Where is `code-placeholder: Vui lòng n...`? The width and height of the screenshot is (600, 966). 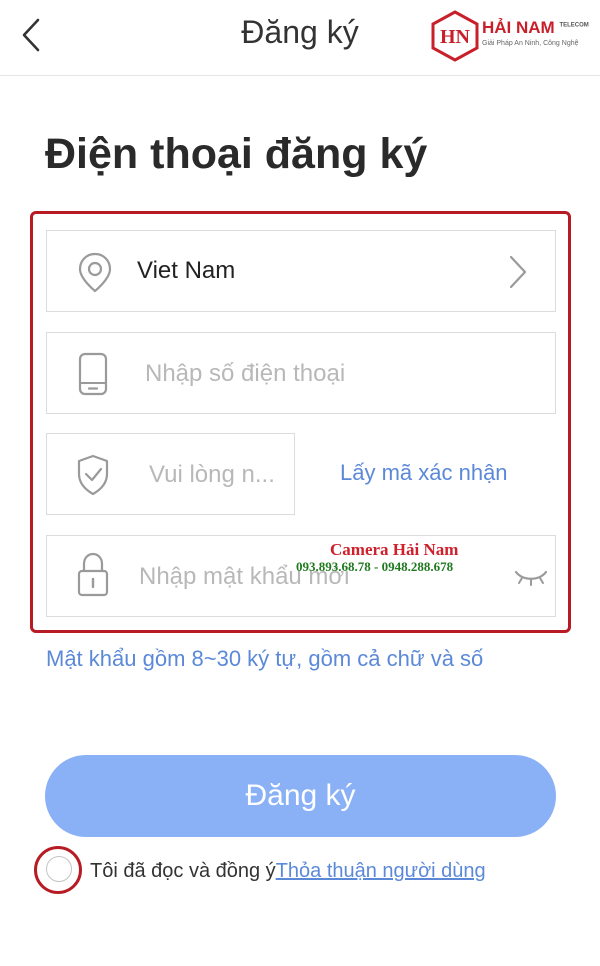
code-placeholder: Vui lòng n... is located at coordinates (212, 474).